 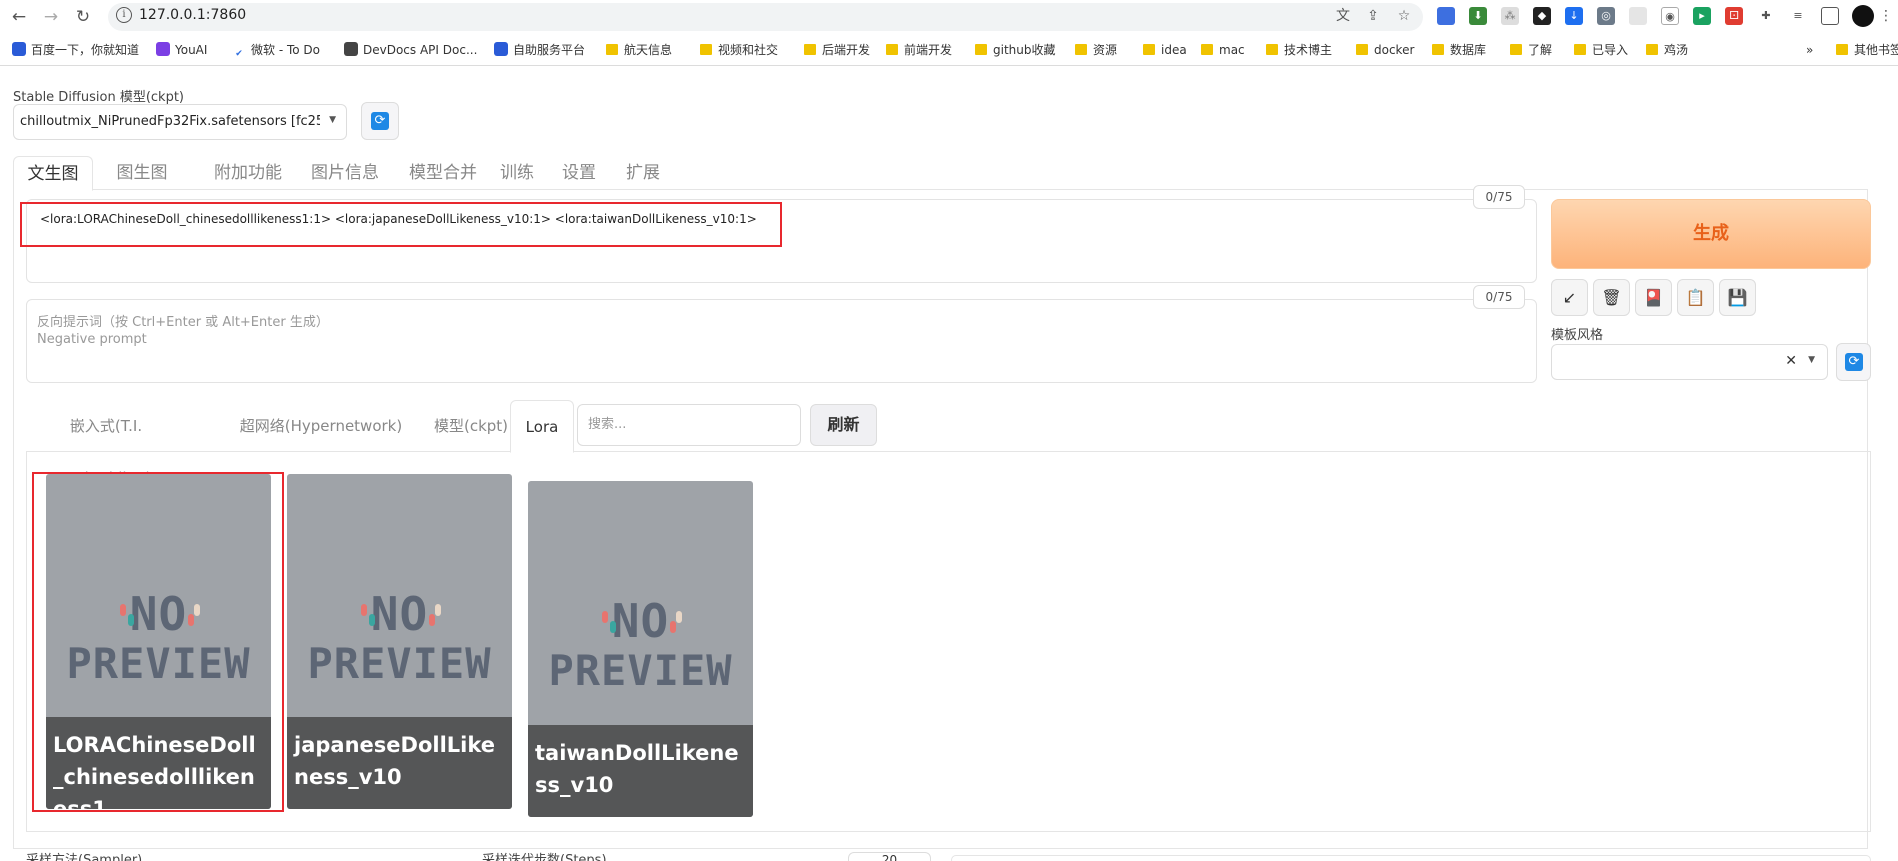 I want to click on bookmark-item: idea, so click(x=1165, y=50).